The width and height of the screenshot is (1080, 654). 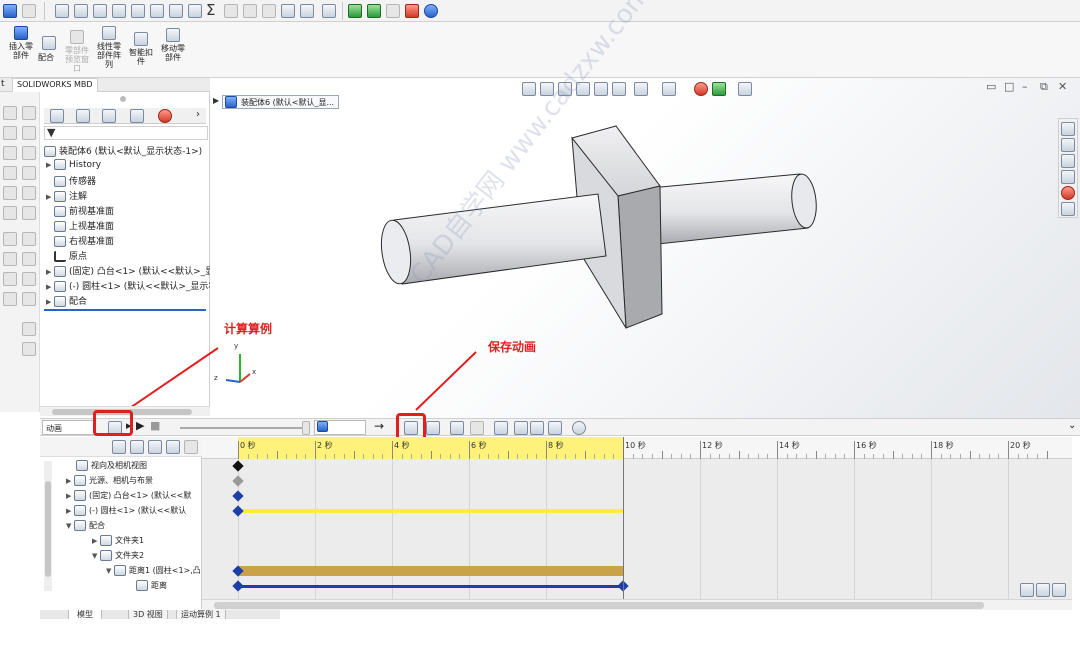 I want to click on help-icon, so click(x=431, y=11).